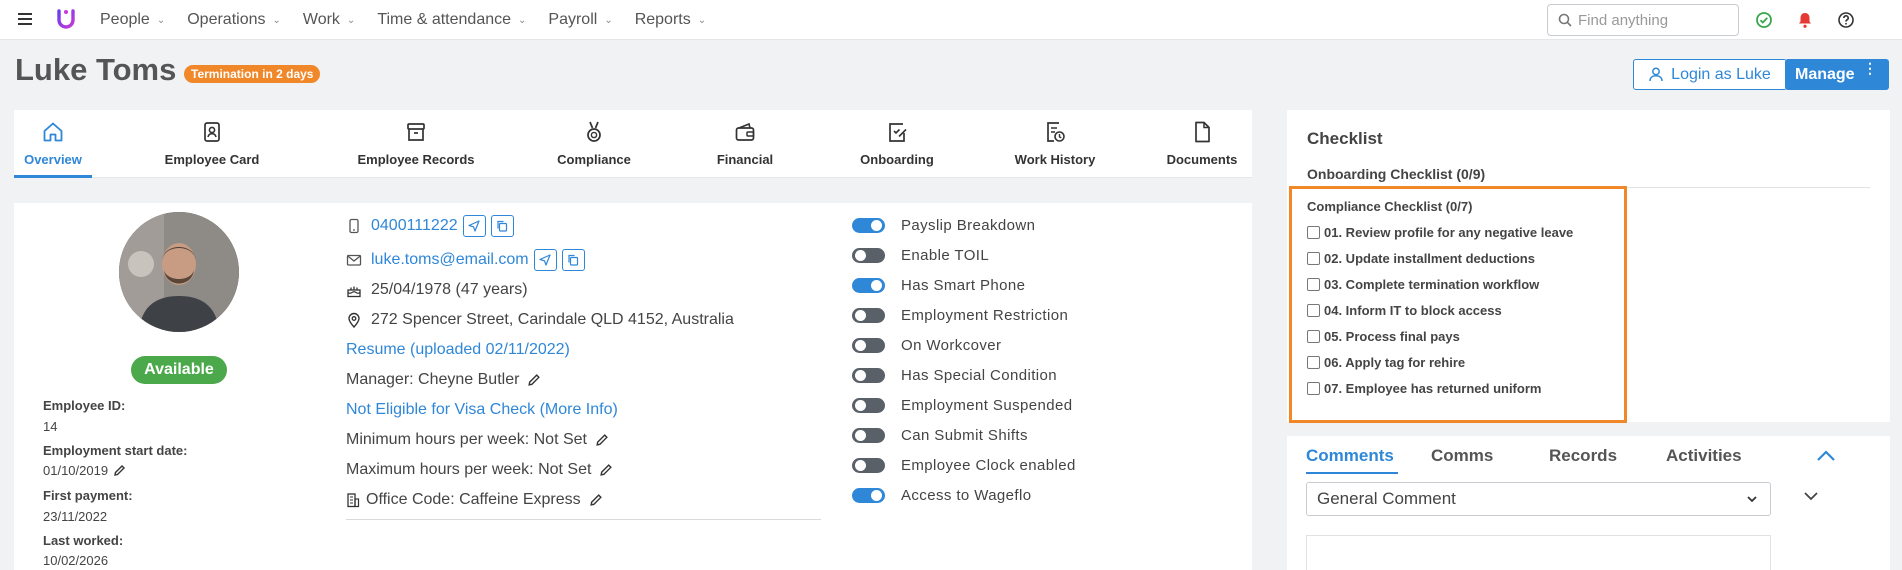 The image size is (1902, 570). I want to click on help-icon, so click(1846, 20).